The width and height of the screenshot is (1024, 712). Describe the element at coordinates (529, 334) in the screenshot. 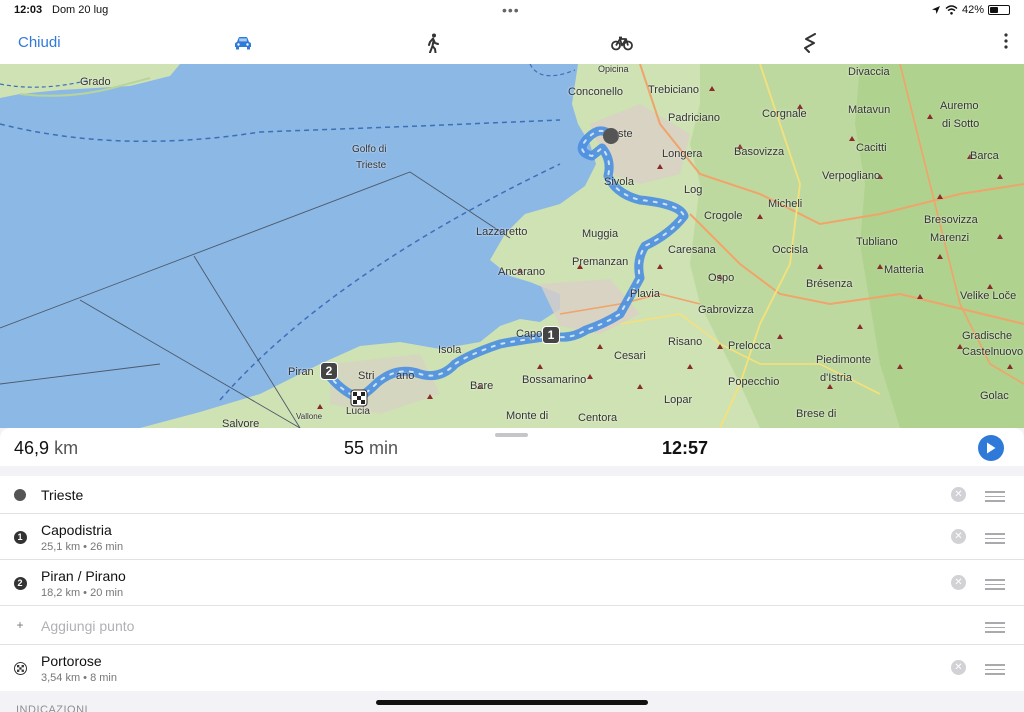

I see `map-place-label: Capo` at that location.